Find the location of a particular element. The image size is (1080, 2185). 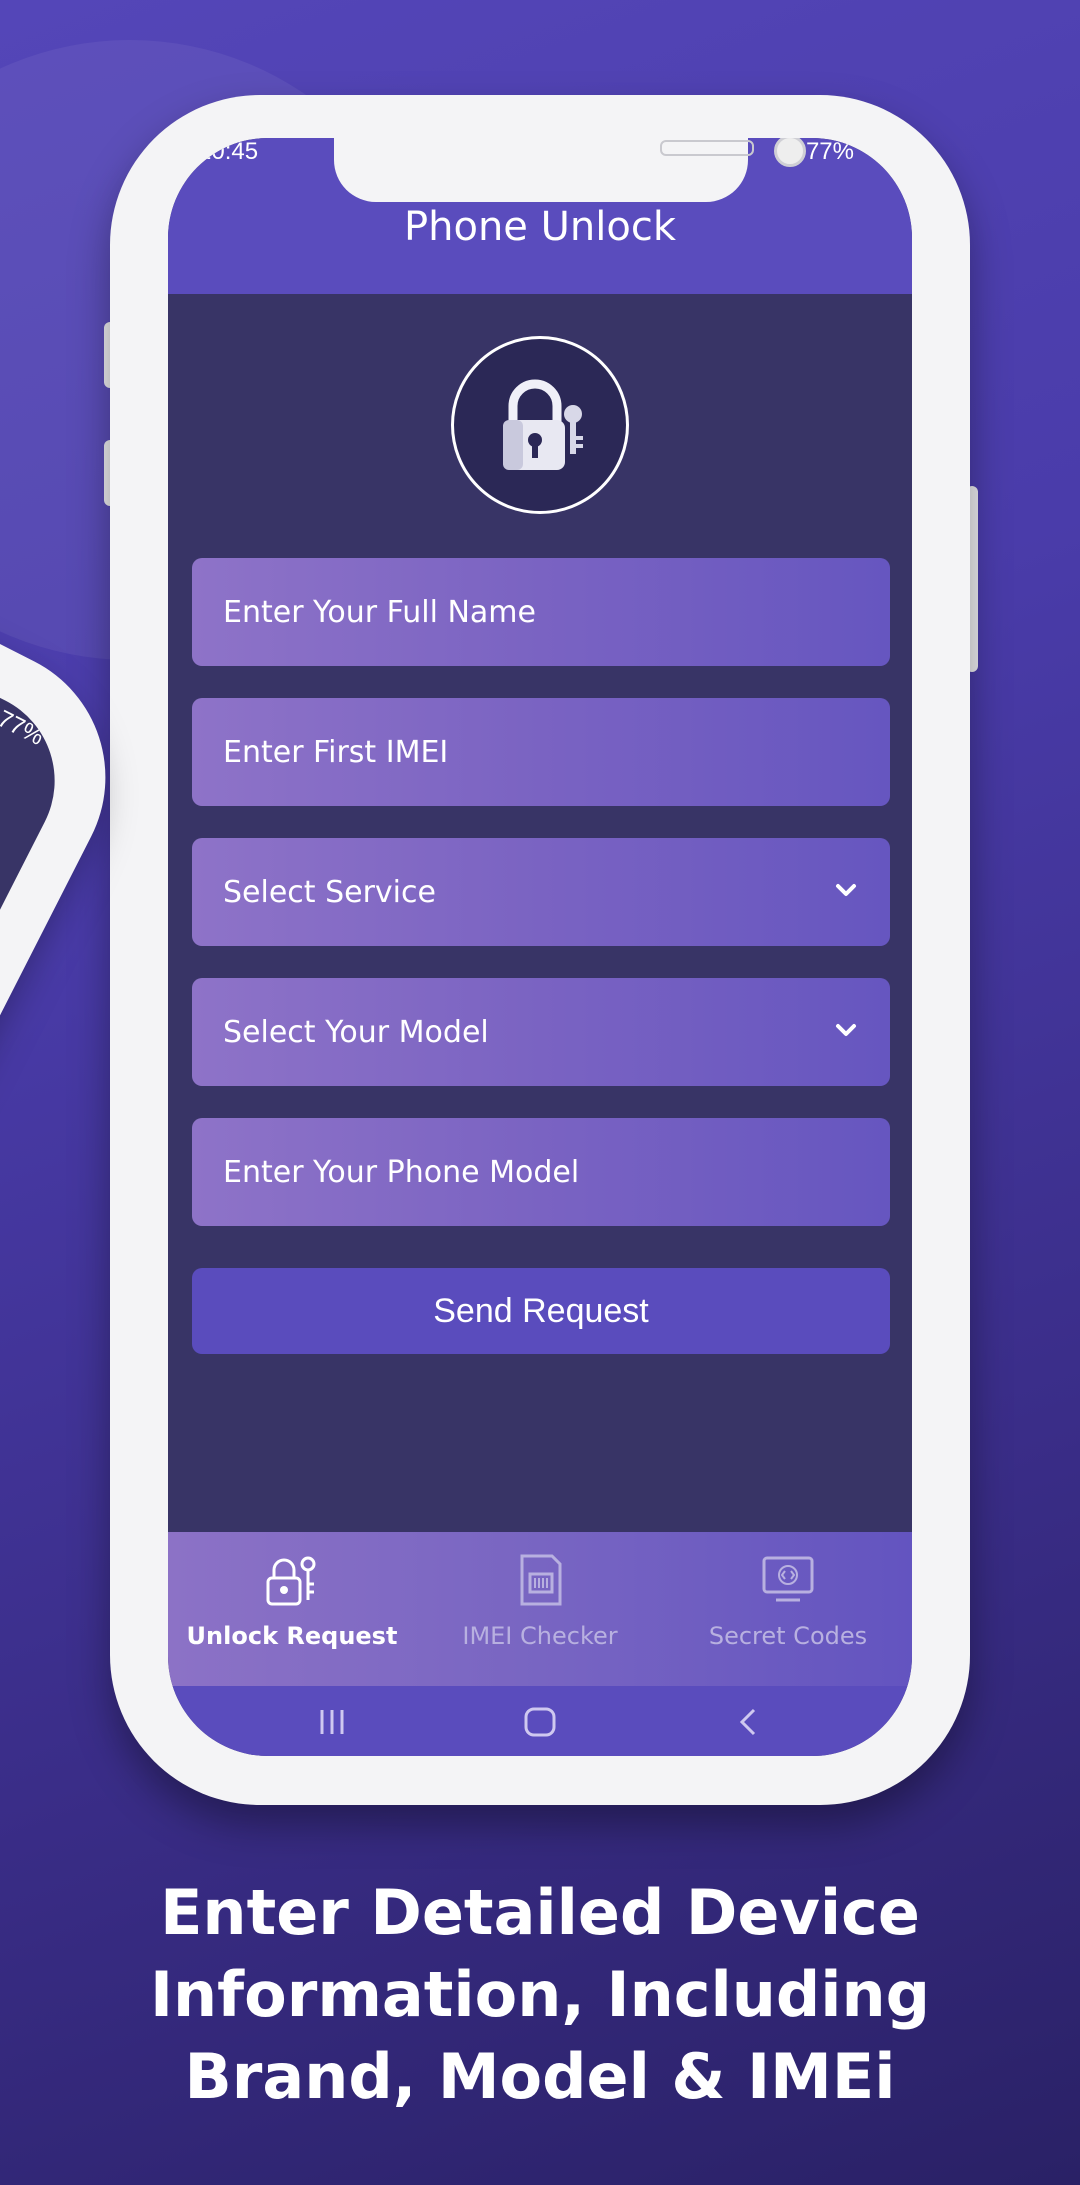

back-icon is located at coordinates (748, 1722).